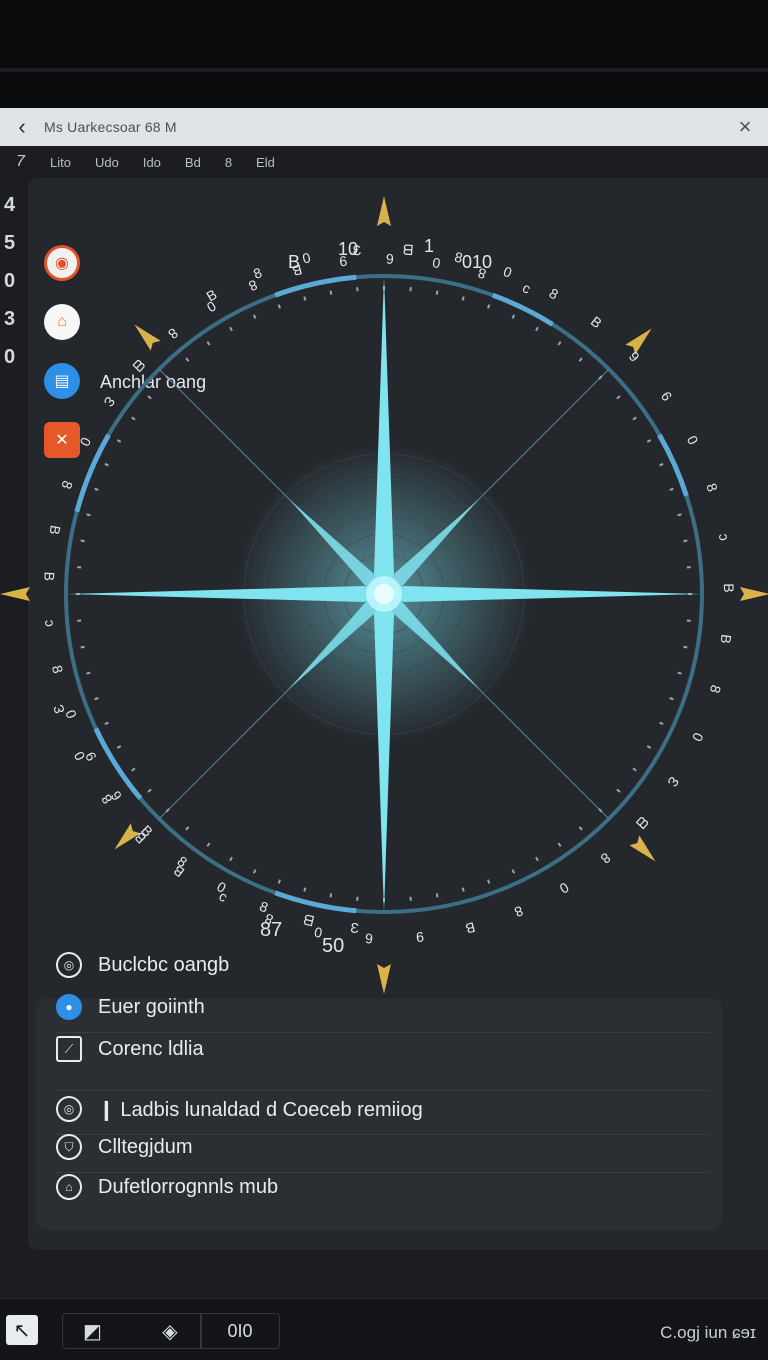  What do you see at coordinates (240, 1331) in the screenshot?
I see `counter-button: 0I0` at bounding box center [240, 1331].